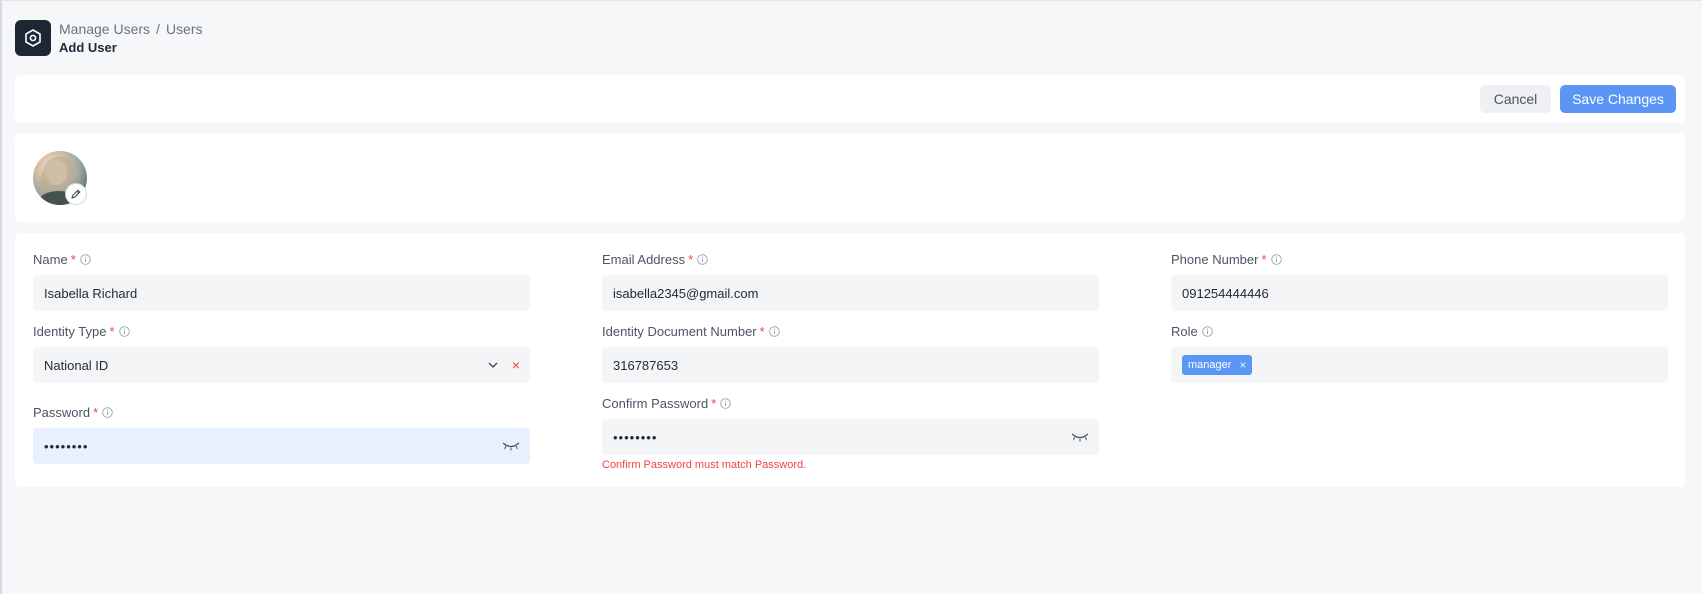  I want to click on identity-type-label: Identity Type, so click(70, 331).